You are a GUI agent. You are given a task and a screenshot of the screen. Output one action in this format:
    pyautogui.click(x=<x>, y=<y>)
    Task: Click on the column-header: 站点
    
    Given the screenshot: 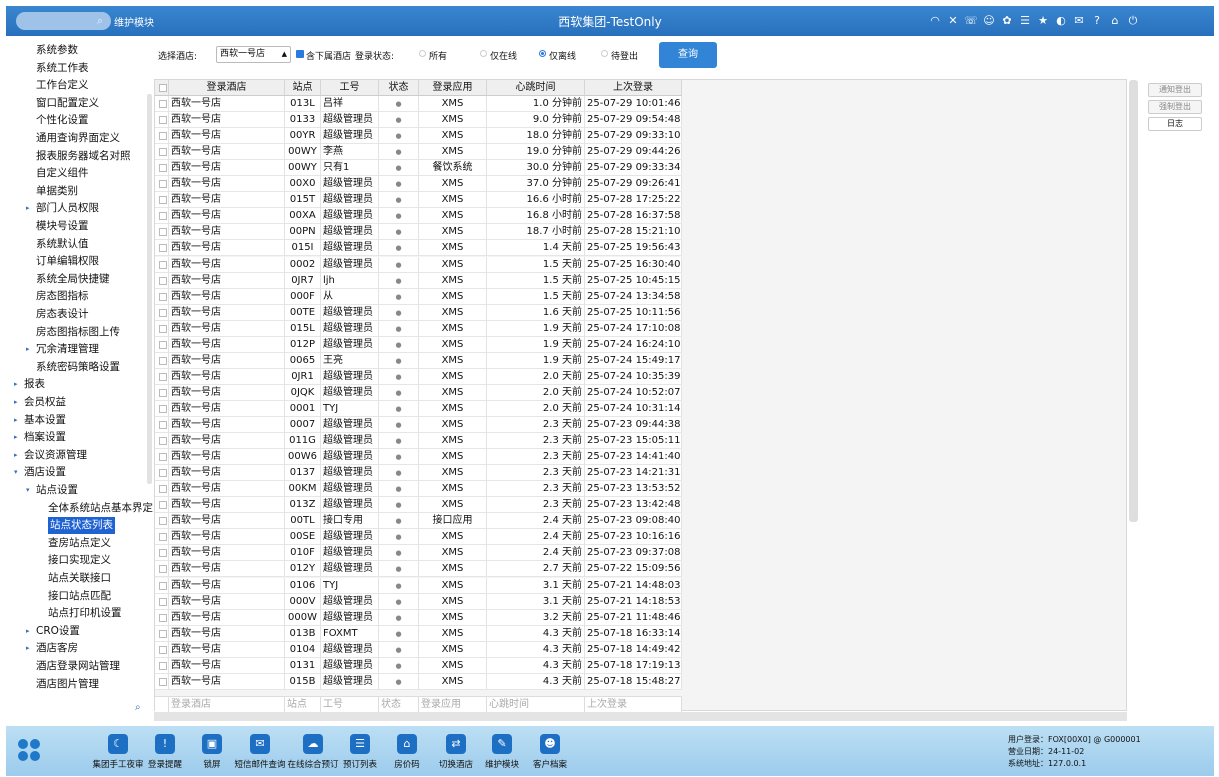 What is the action you would take?
    pyautogui.click(x=303, y=88)
    